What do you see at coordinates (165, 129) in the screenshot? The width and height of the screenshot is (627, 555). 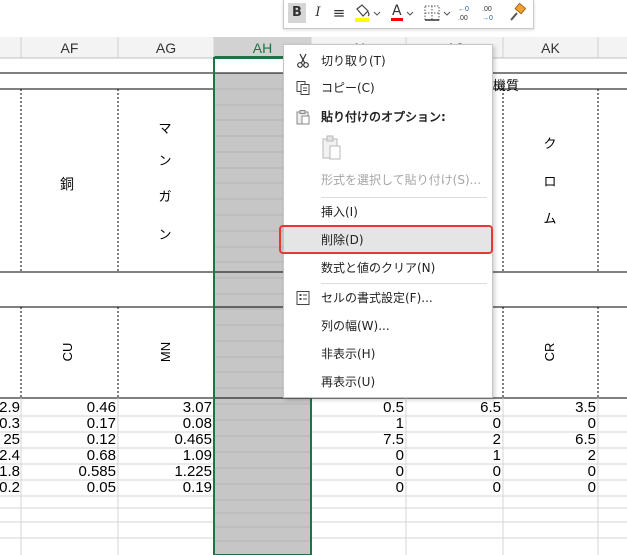 I see `manganese-char-1: マ` at bounding box center [165, 129].